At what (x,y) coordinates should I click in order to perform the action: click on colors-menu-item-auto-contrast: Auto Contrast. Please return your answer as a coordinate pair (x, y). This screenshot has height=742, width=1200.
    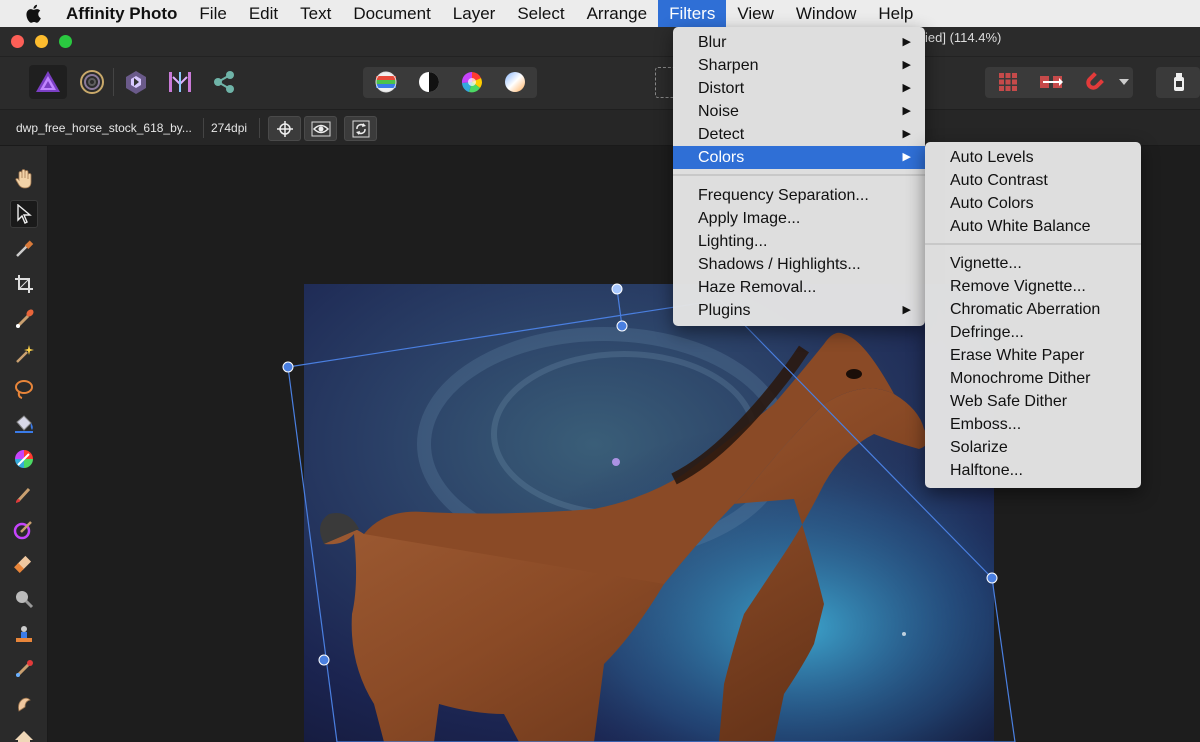
    Looking at the image, I should click on (1033, 180).